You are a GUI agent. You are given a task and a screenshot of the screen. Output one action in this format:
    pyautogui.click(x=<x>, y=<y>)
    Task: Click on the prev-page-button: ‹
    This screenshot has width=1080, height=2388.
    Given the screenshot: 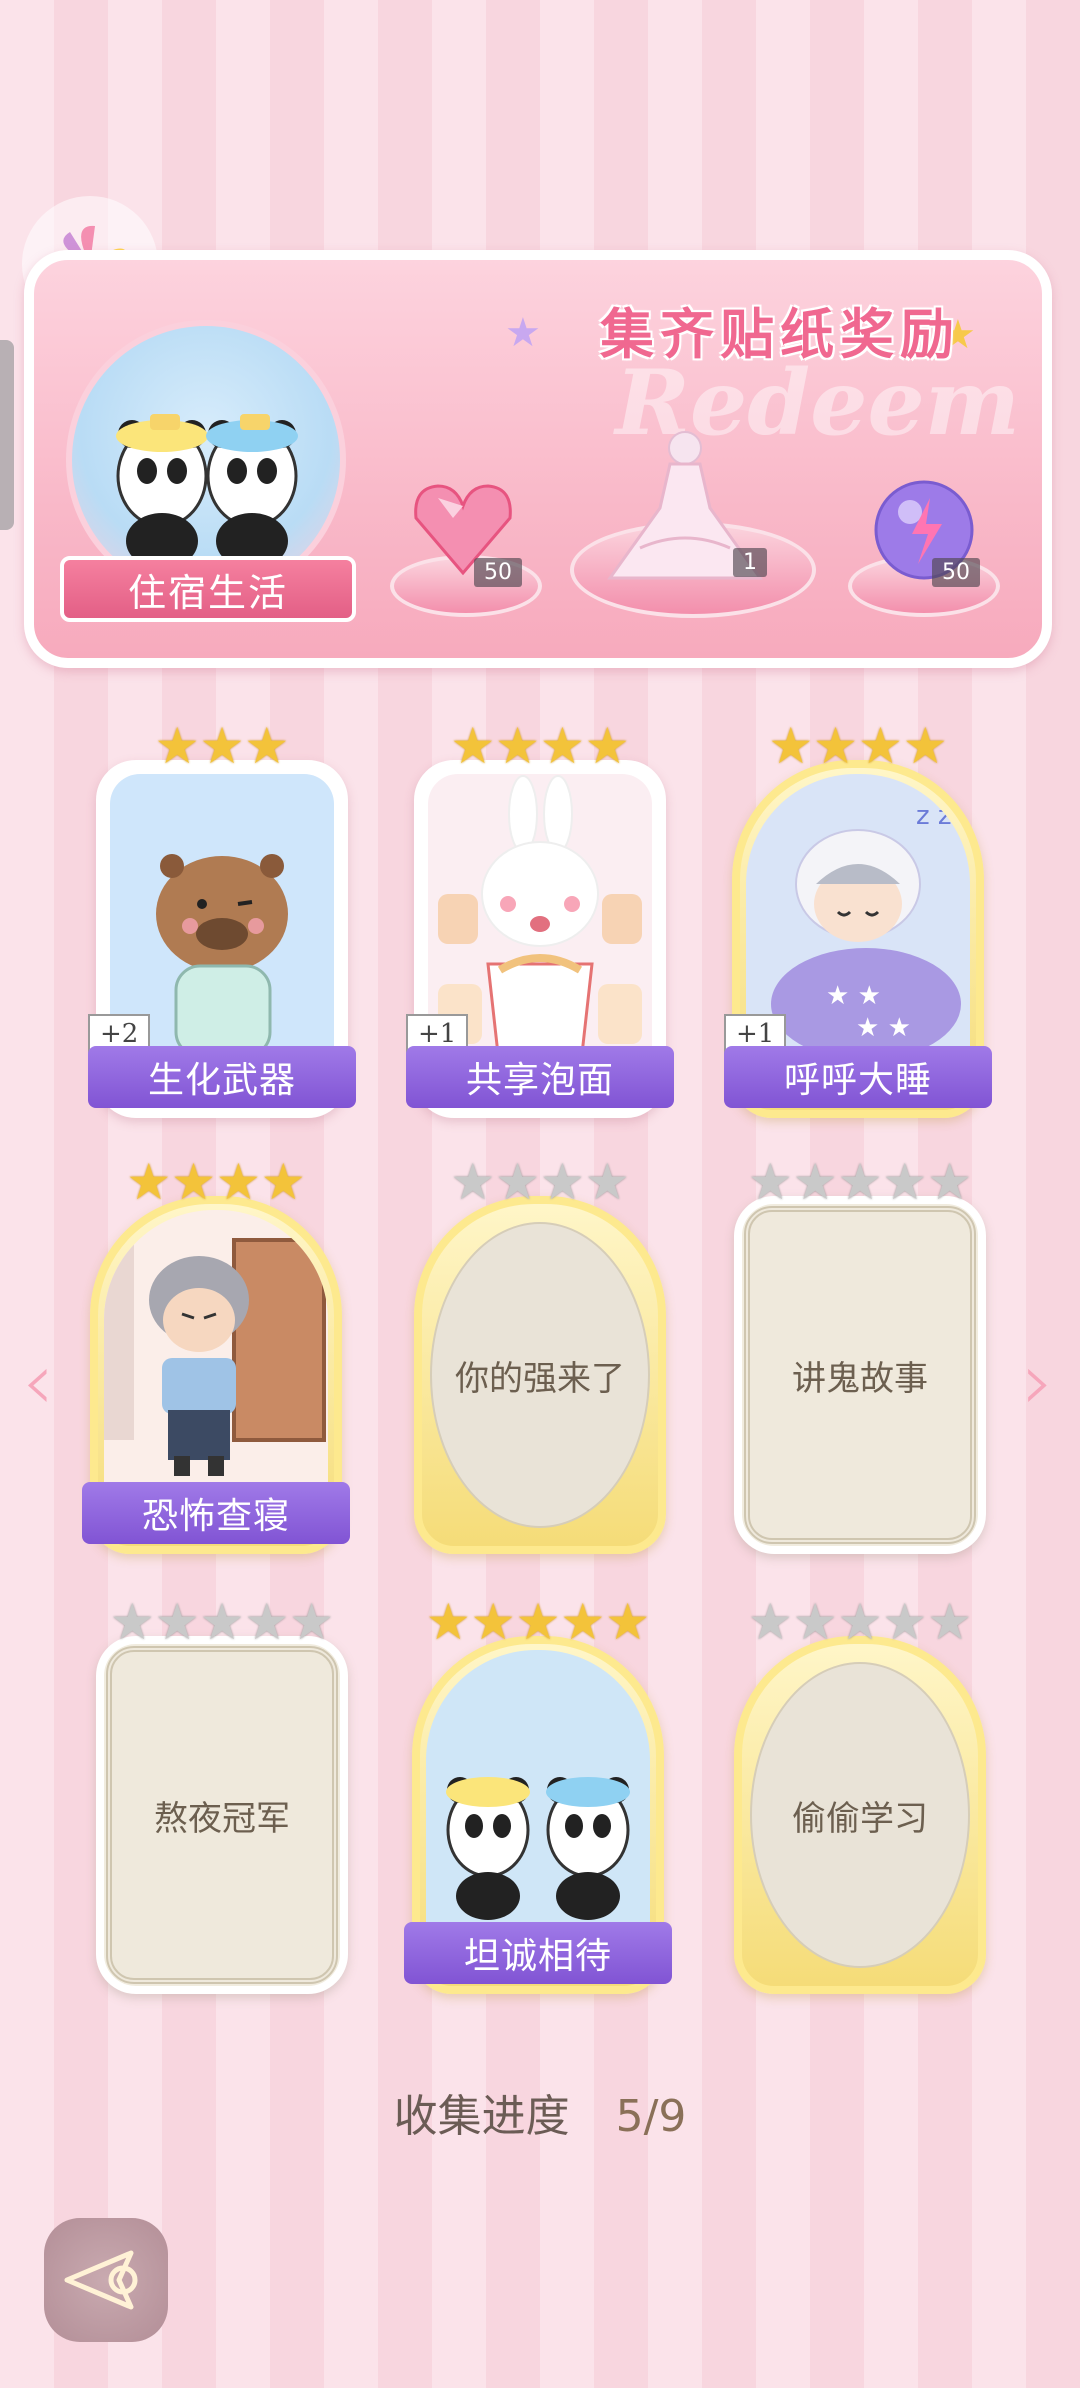 What is the action you would take?
    pyautogui.click(x=38, y=1381)
    